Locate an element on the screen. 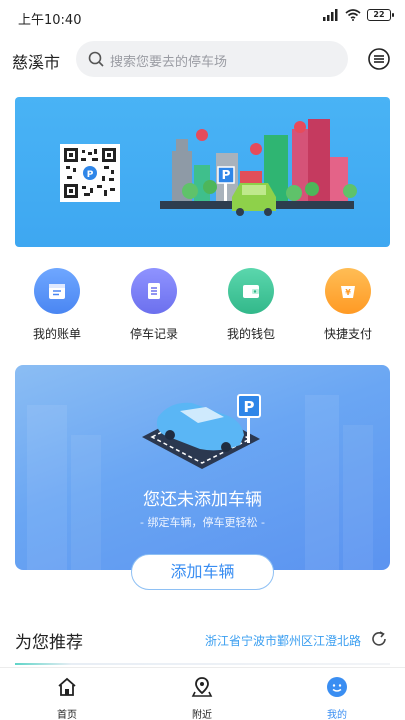 The height and width of the screenshot is (720, 405). city-selector: 慈溪市 is located at coordinates (36, 61).